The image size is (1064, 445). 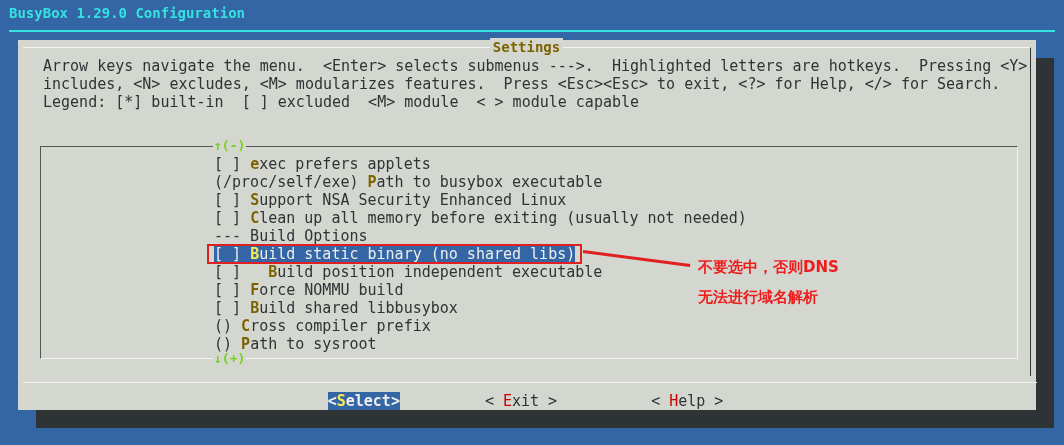 I want to click on menu-comment: --- Build Options, so click(x=291, y=236).